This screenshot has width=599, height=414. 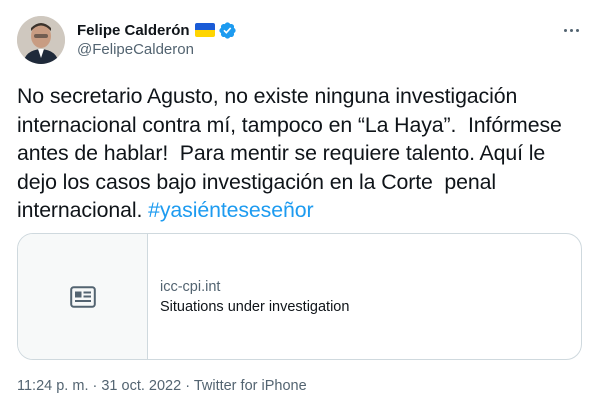 What do you see at coordinates (230, 210) in the screenshot?
I see `hashtag-link: #yasiénteseseñor` at bounding box center [230, 210].